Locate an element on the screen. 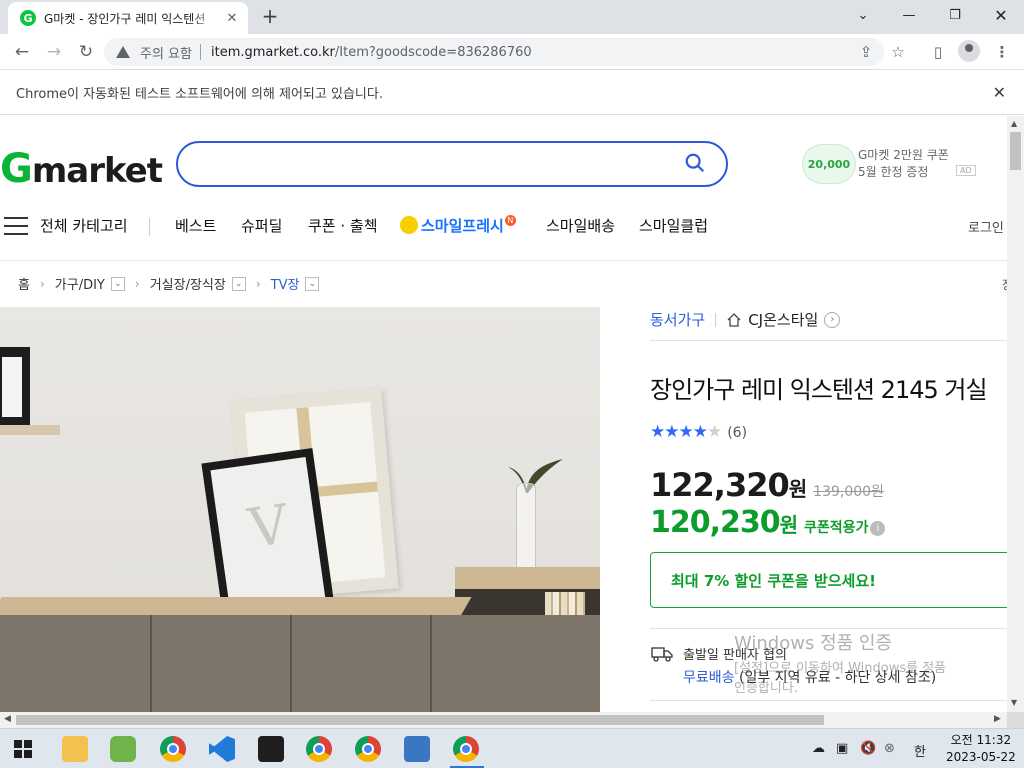 The height and width of the screenshot is (768, 1024). coupon-price-label: 쿠폰적용가 is located at coordinates (836, 528).